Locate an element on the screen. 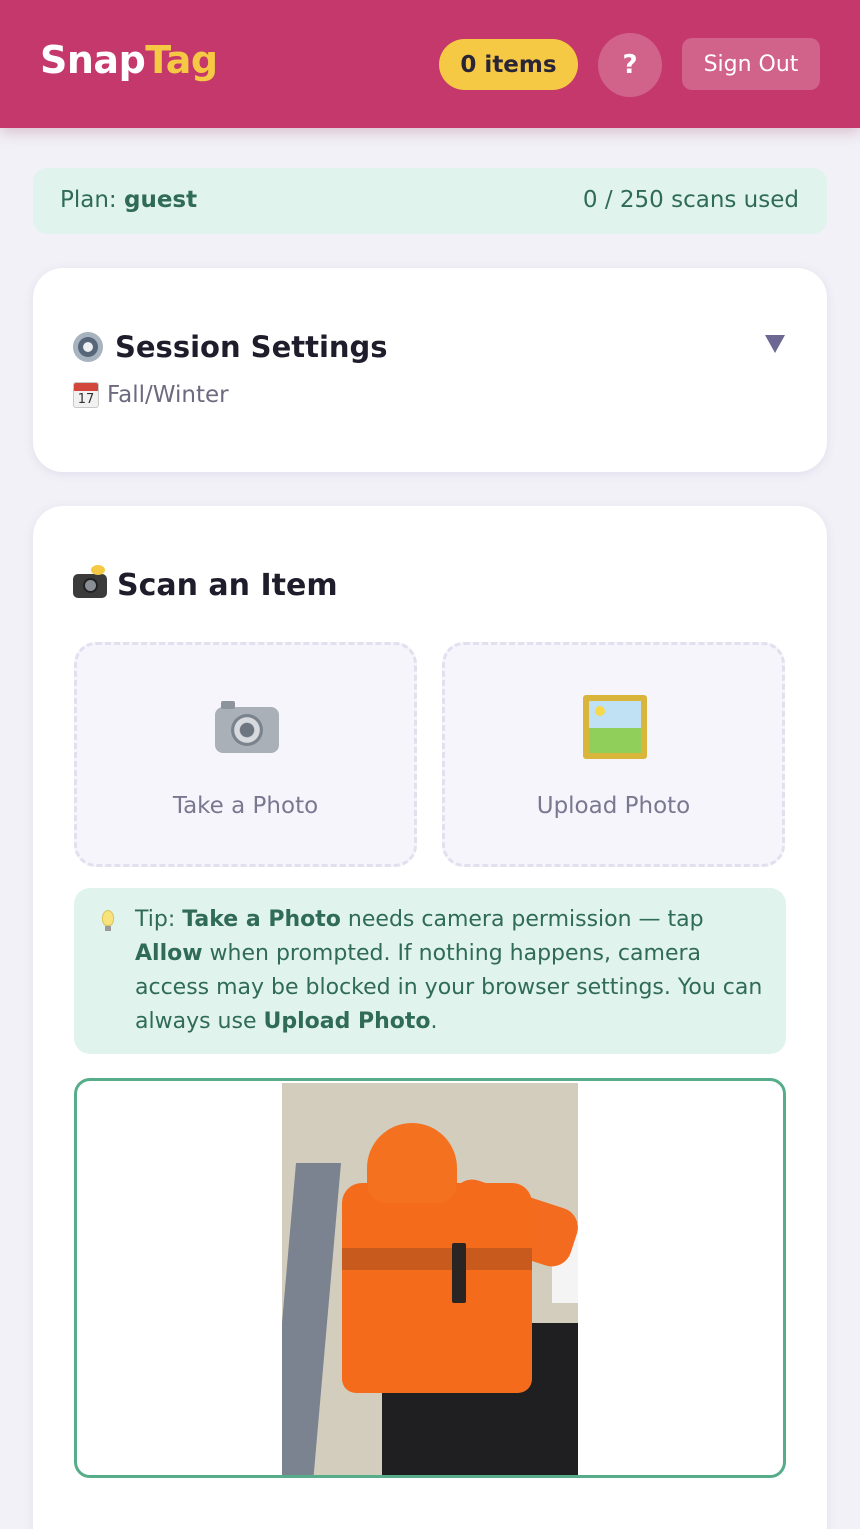 This screenshot has height=1529, width=860. scan-item-header: Scan an Item is located at coordinates (205, 583).